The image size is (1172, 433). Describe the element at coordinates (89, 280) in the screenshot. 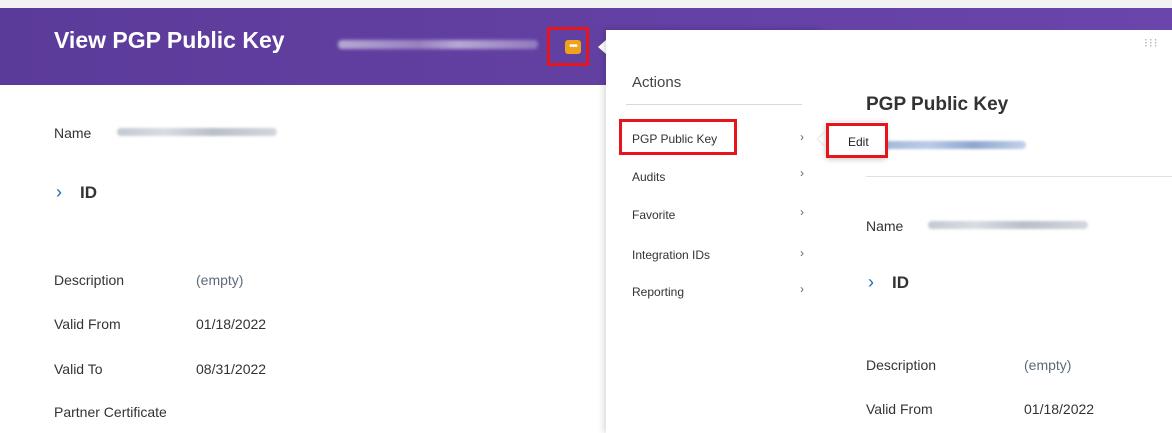

I see `description-label: Description` at that location.